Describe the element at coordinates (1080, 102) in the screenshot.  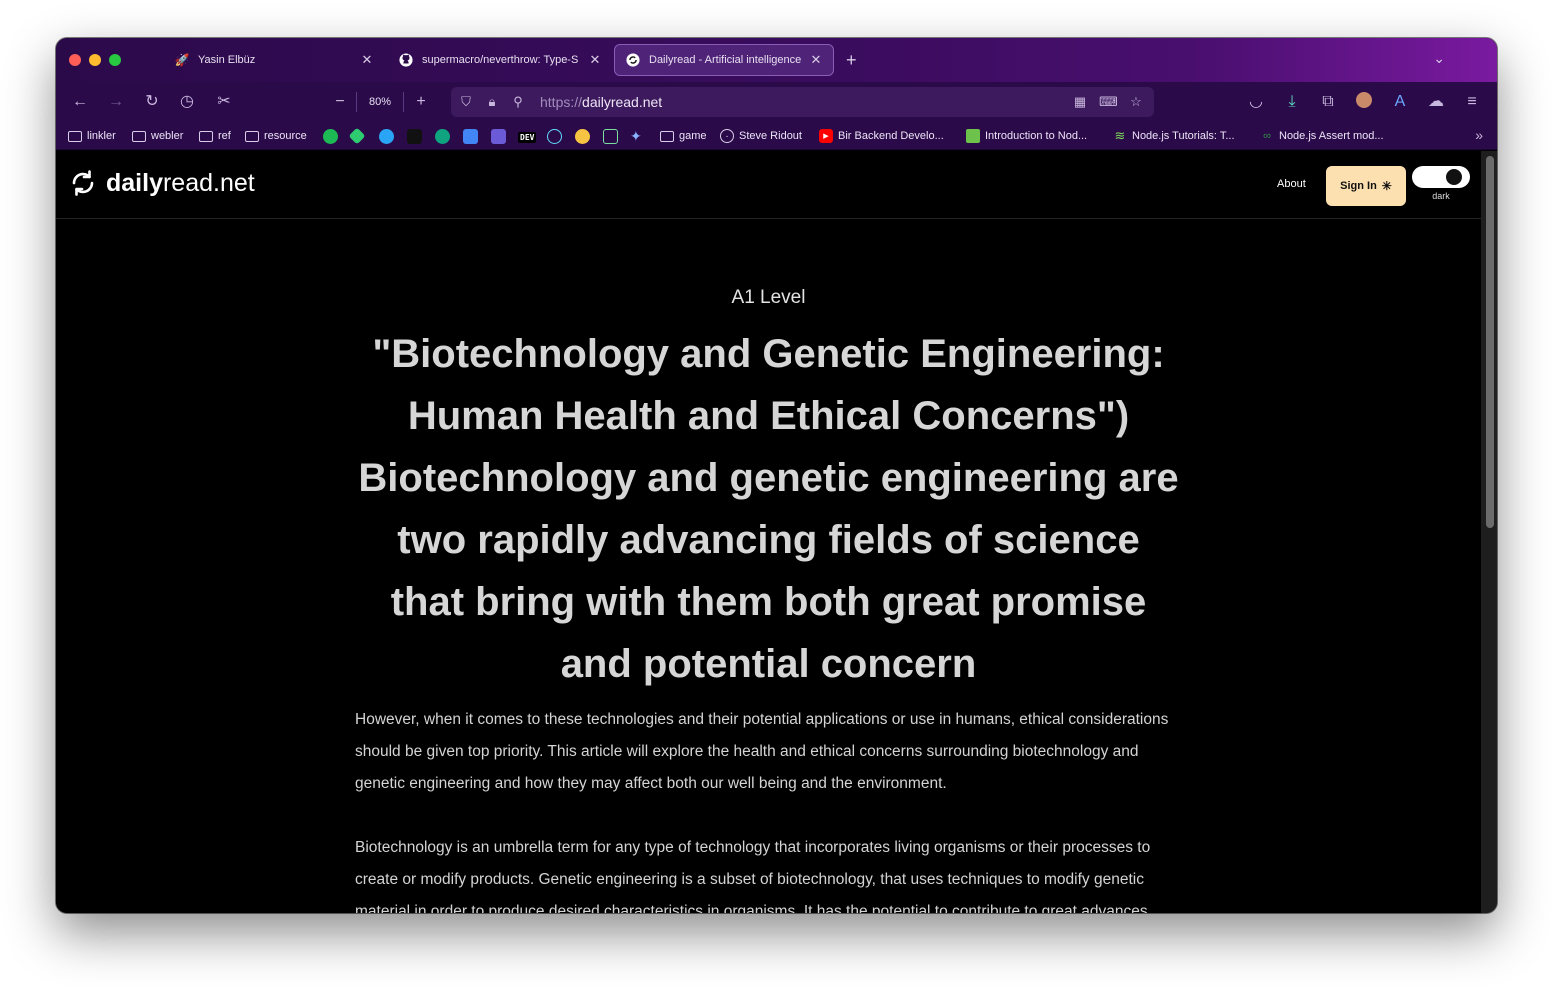
I see `qr-code-icon: ▦` at that location.